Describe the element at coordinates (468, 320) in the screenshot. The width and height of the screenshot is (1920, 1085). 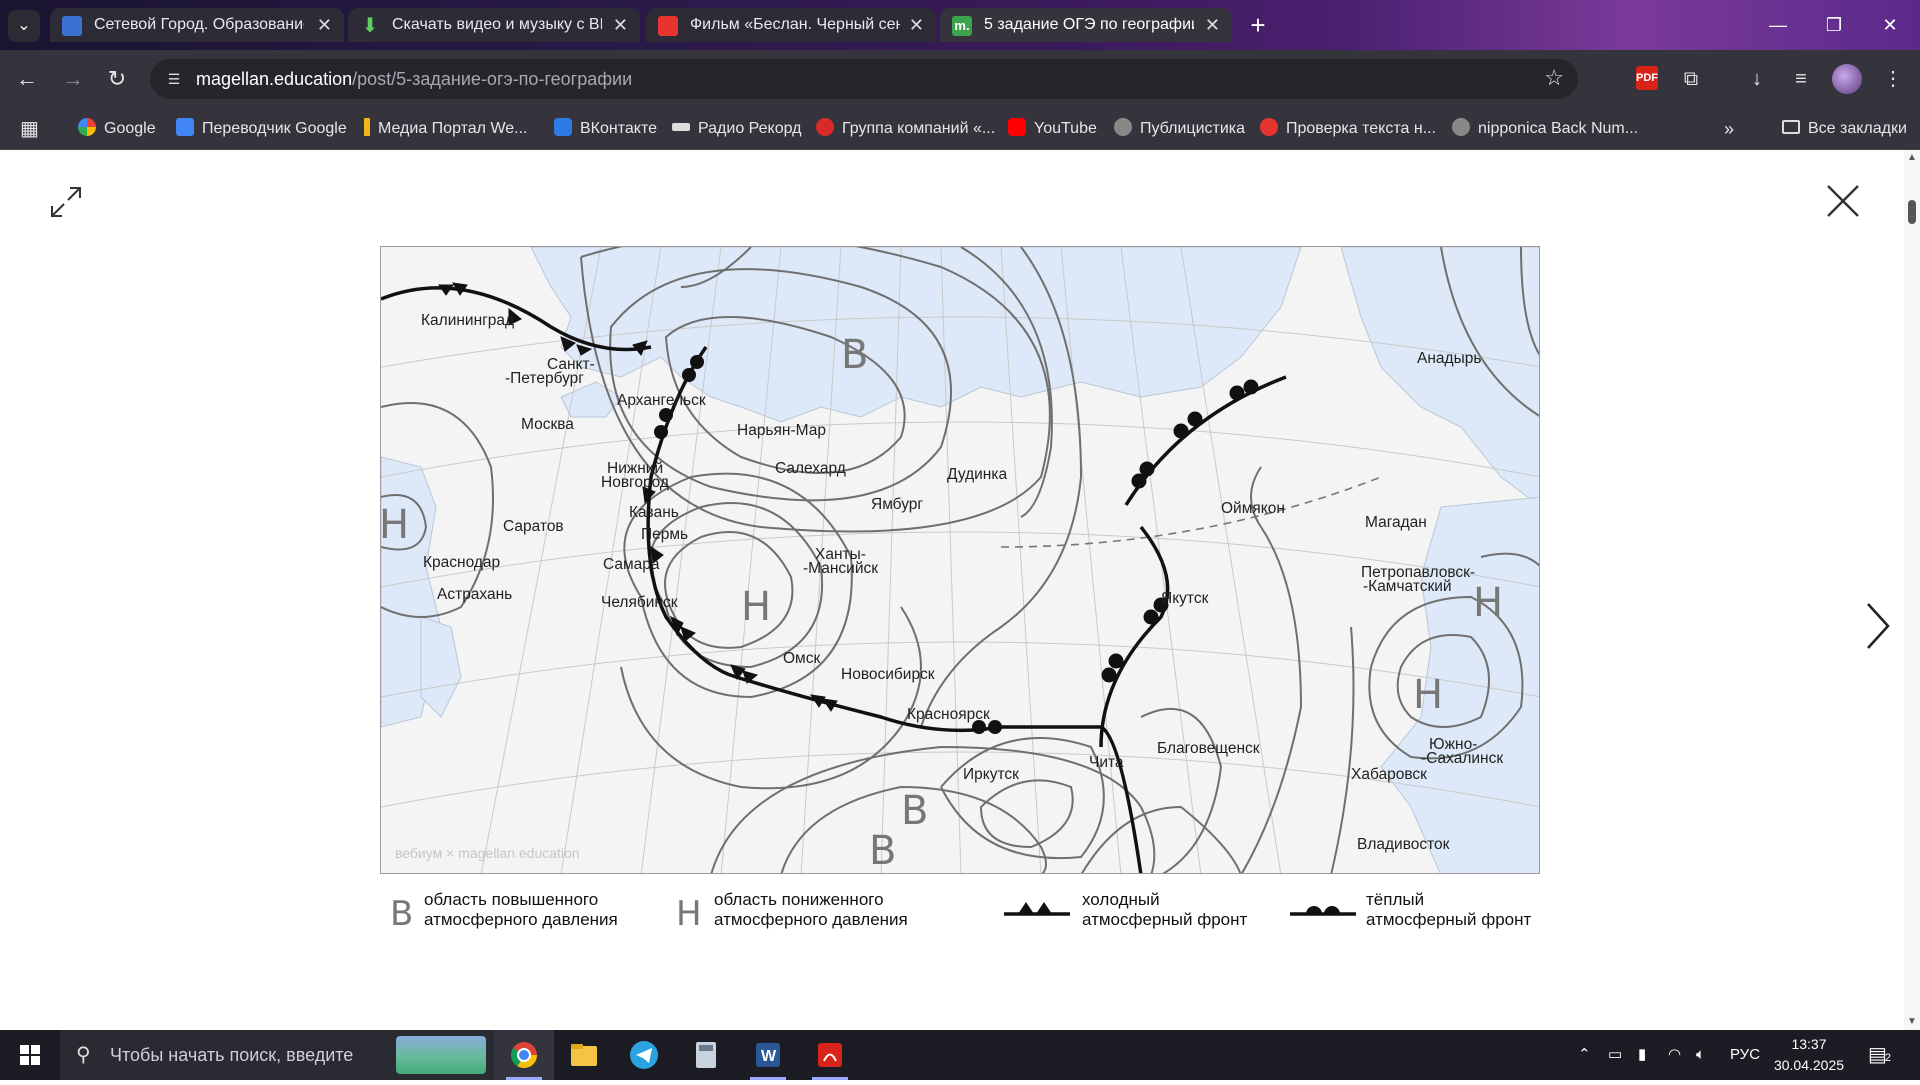
I see `city-label: Калининград` at that location.